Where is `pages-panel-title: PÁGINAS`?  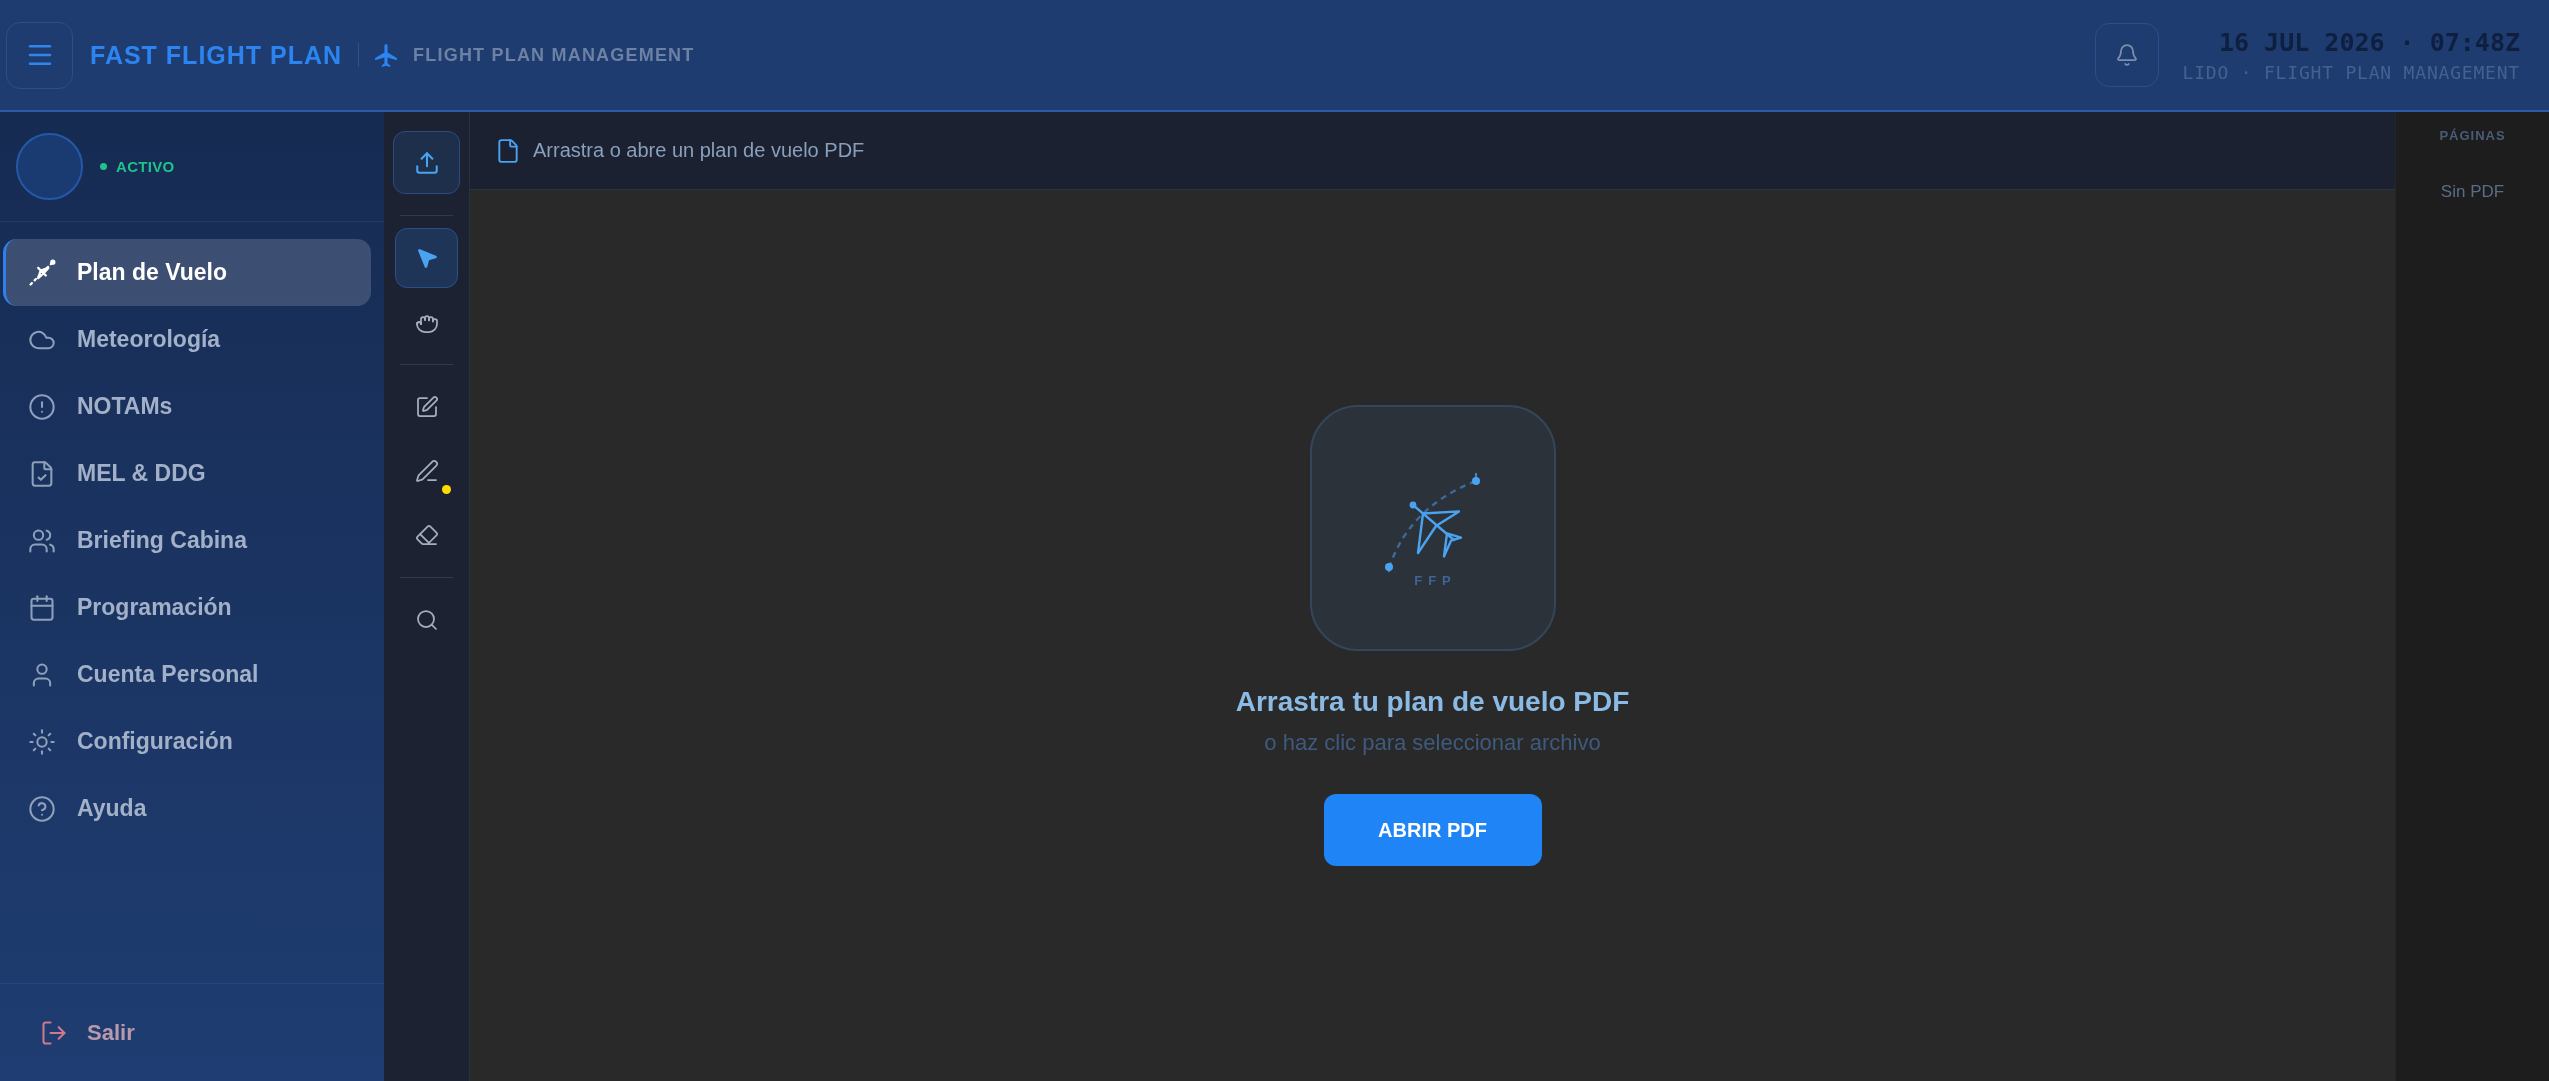 pages-panel-title: PÁGINAS is located at coordinates (2472, 135).